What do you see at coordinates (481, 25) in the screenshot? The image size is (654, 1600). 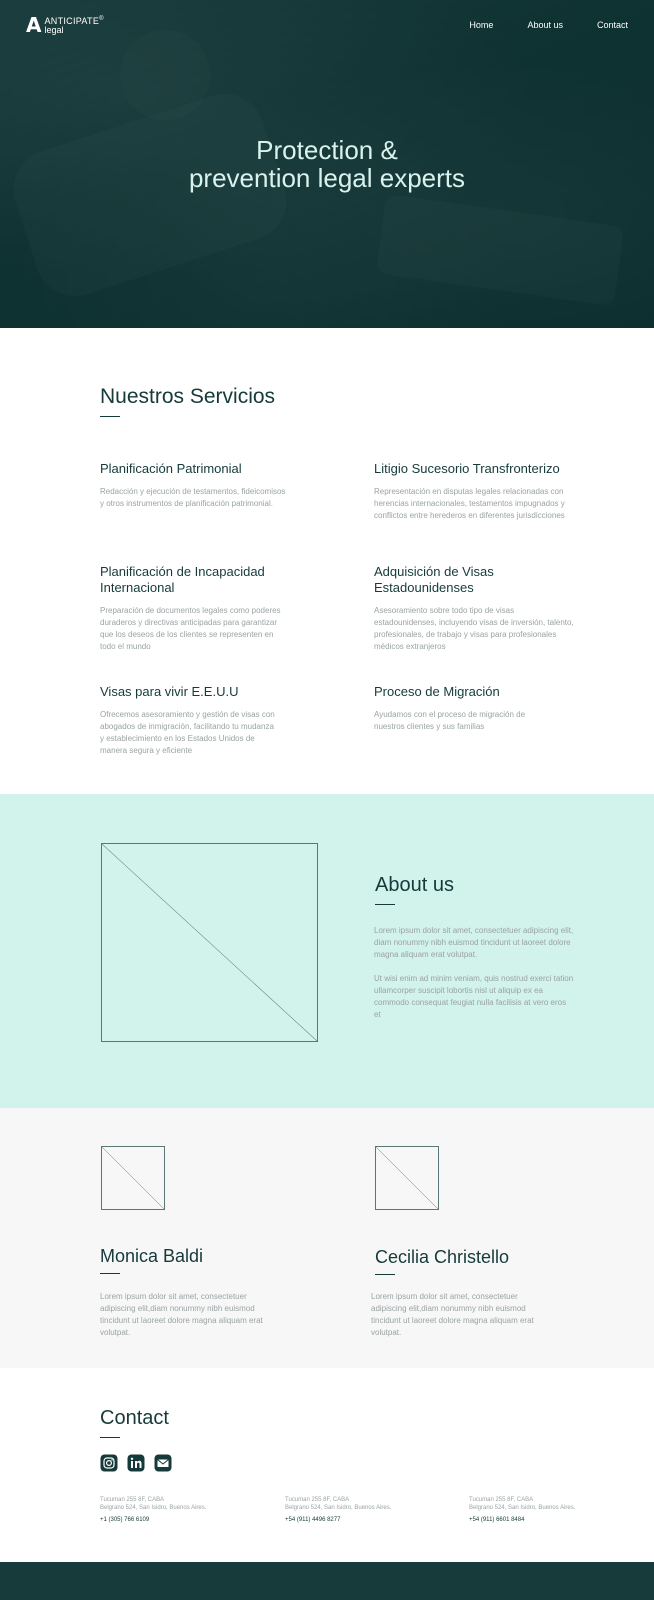 I see `nav-link-home: Home` at bounding box center [481, 25].